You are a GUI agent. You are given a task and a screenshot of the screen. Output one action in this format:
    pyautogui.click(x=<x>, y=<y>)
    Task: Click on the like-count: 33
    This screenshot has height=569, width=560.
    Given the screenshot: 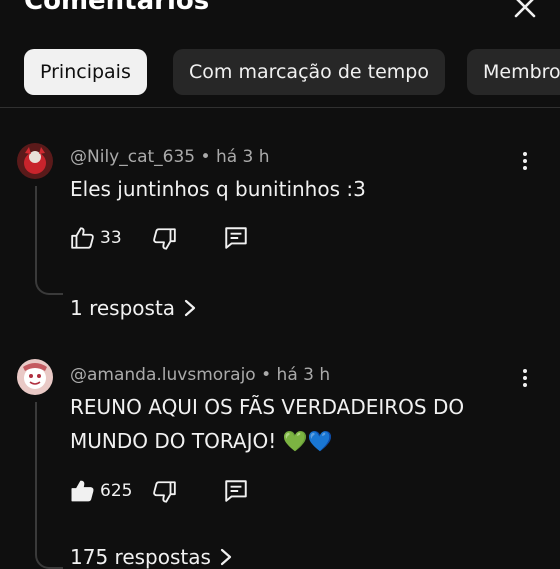 What is the action you would take?
    pyautogui.click(x=111, y=238)
    